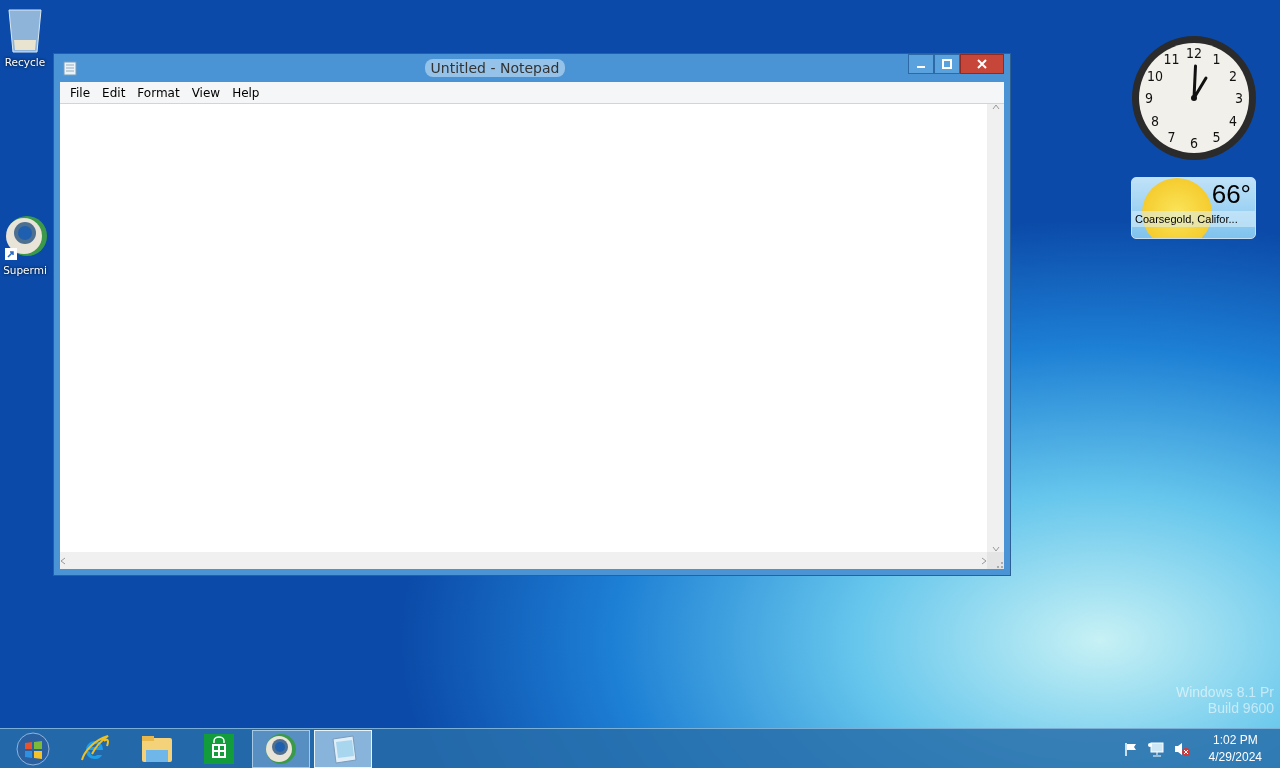 Image resolution: width=1280 pixels, height=768 pixels. I want to click on close-icon, so click(982, 64).